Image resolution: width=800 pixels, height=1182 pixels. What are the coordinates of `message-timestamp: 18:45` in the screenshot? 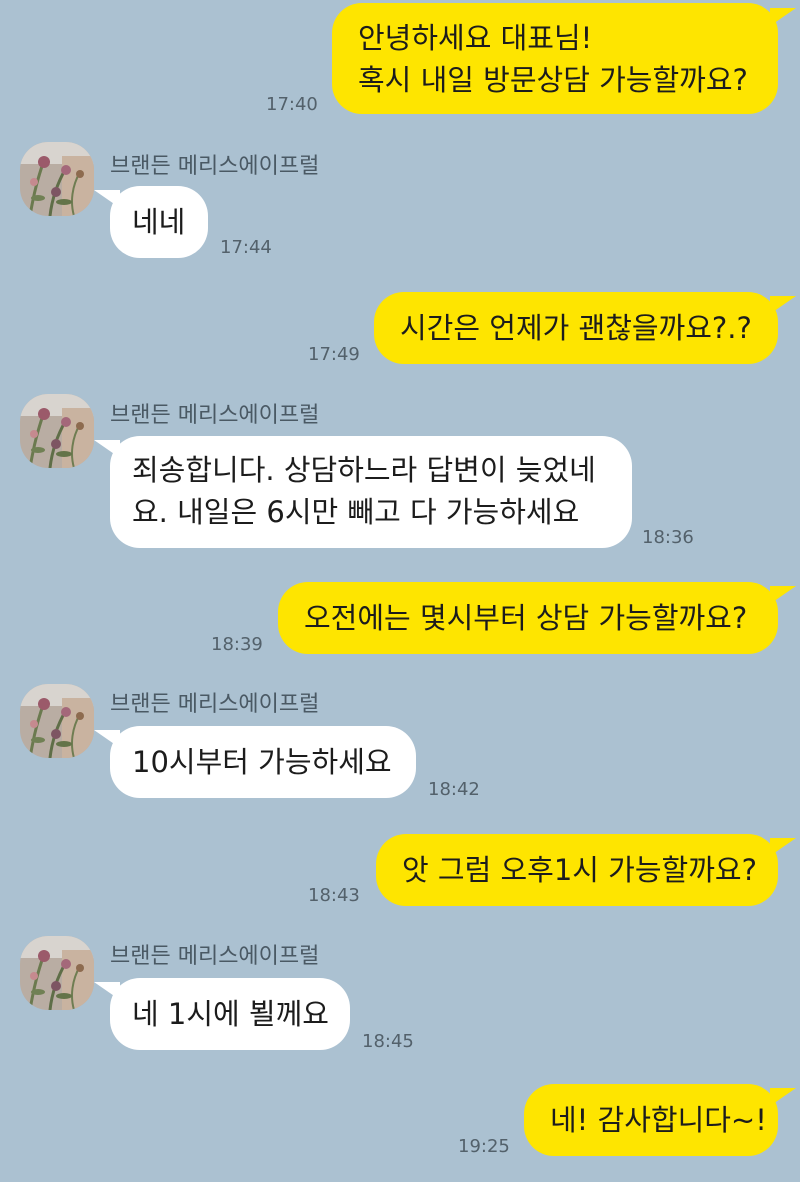 It's located at (388, 1041).